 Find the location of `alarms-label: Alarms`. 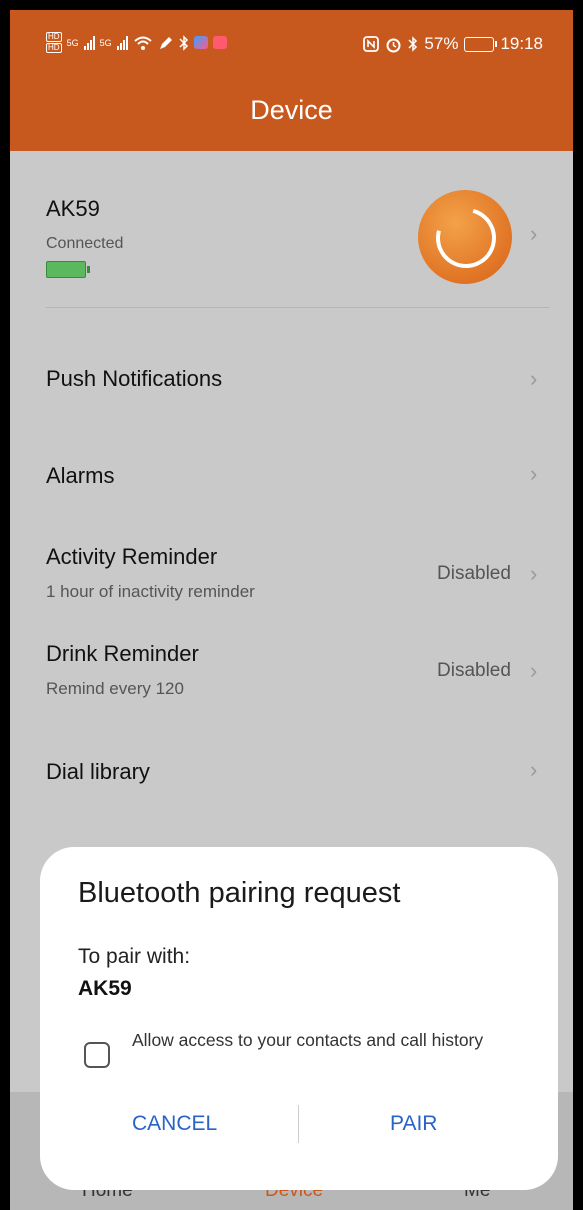

alarms-label: Alarms is located at coordinates (80, 475).